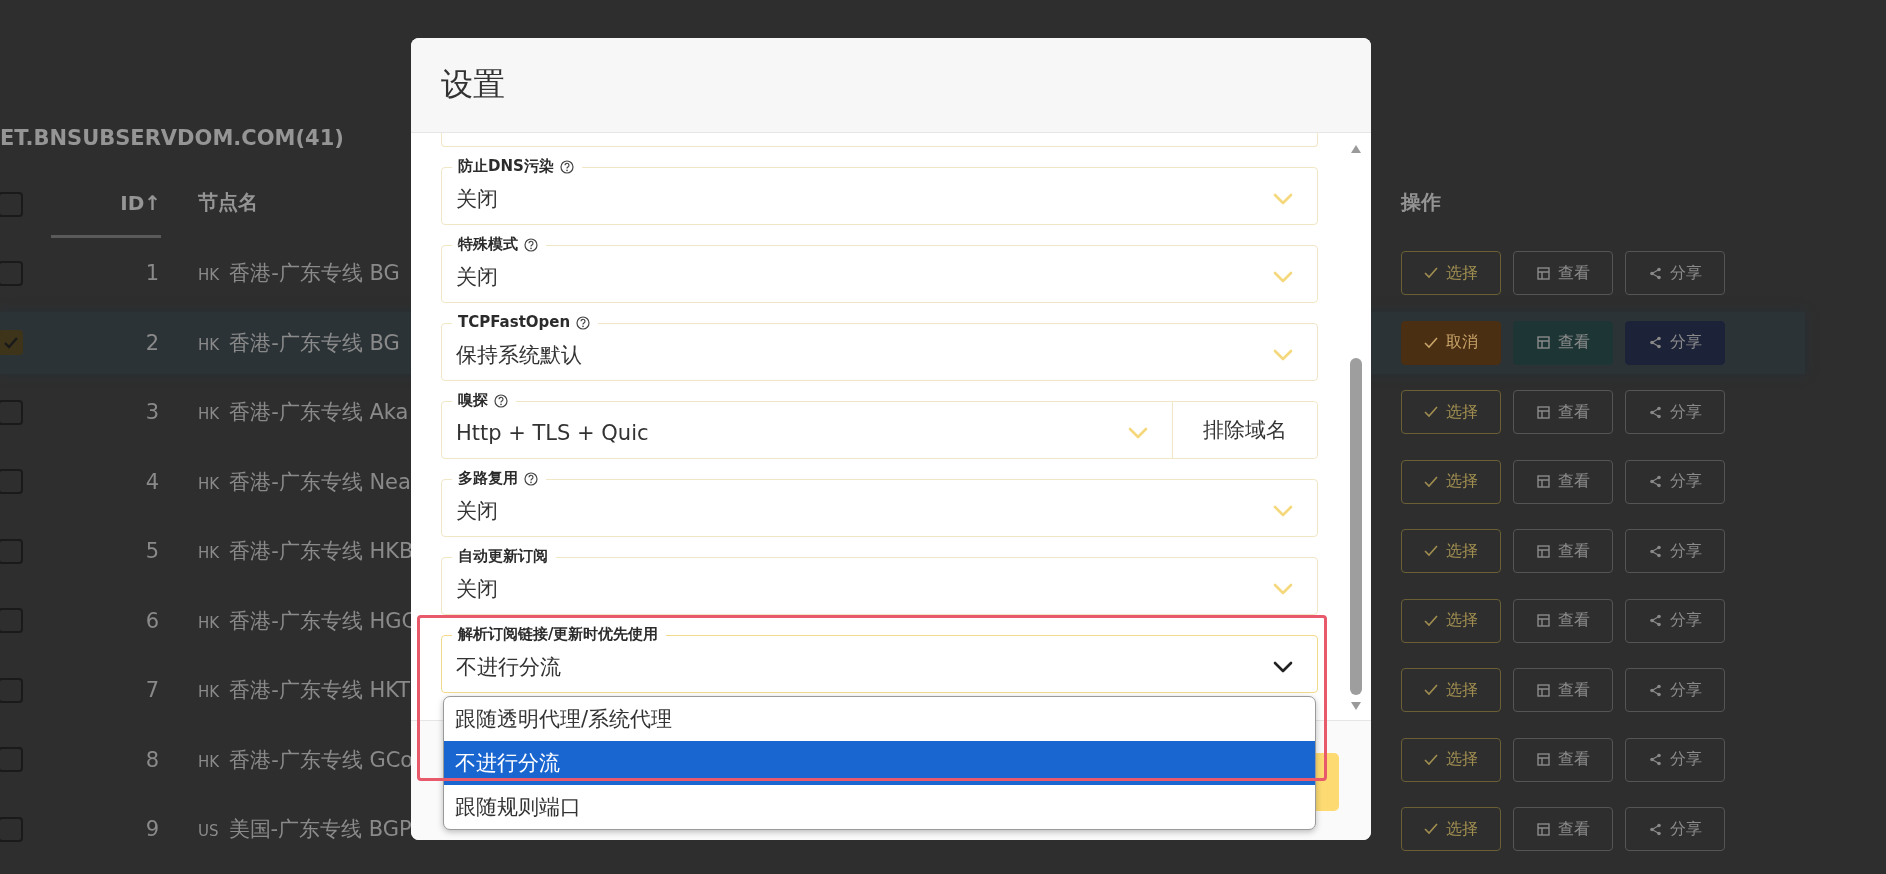 The image size is (1886, 874). Describe the element at coordinates (152, 690) in the screenshot. I see `id-cell-text: 7` at that location.